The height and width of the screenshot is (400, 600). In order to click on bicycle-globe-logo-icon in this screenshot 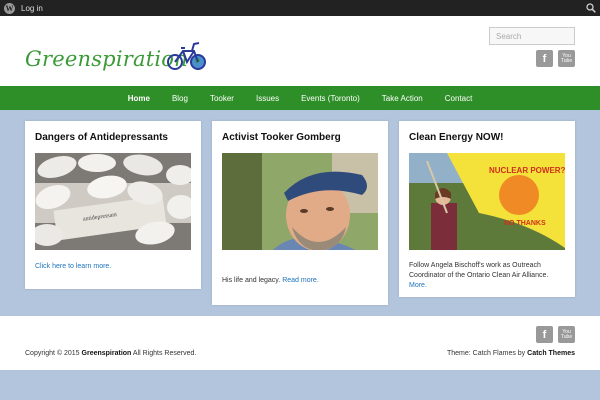, I will do `click(187, 56)`.